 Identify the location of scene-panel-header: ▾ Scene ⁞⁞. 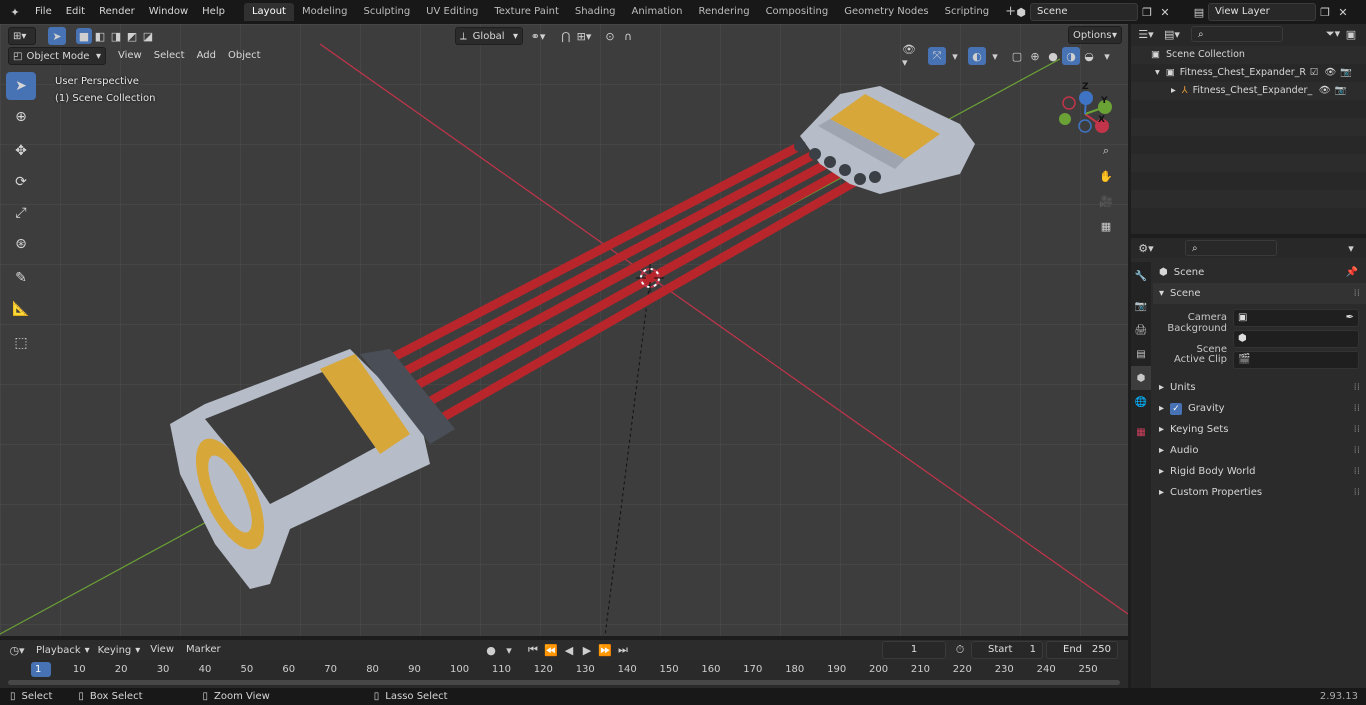
(1259, 293).